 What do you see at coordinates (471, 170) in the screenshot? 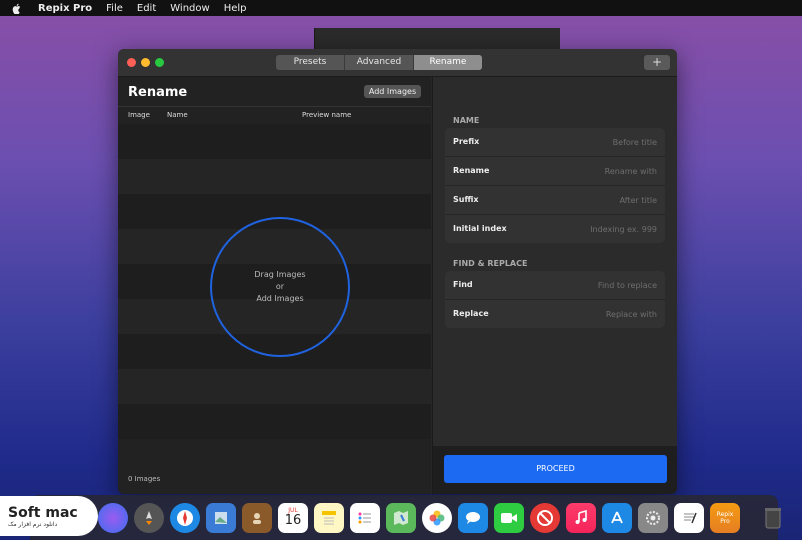
I see `rename-label: Rename` at bounding box center [471, 170].